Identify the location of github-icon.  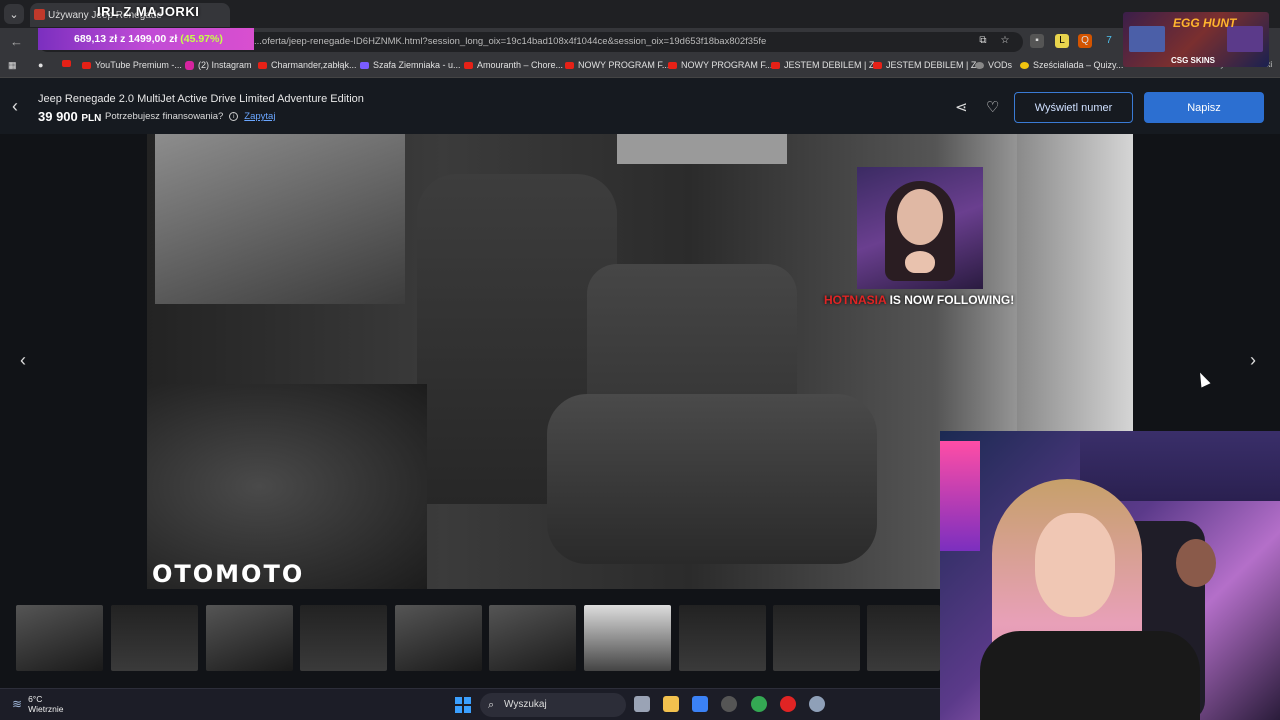
(729, 704).